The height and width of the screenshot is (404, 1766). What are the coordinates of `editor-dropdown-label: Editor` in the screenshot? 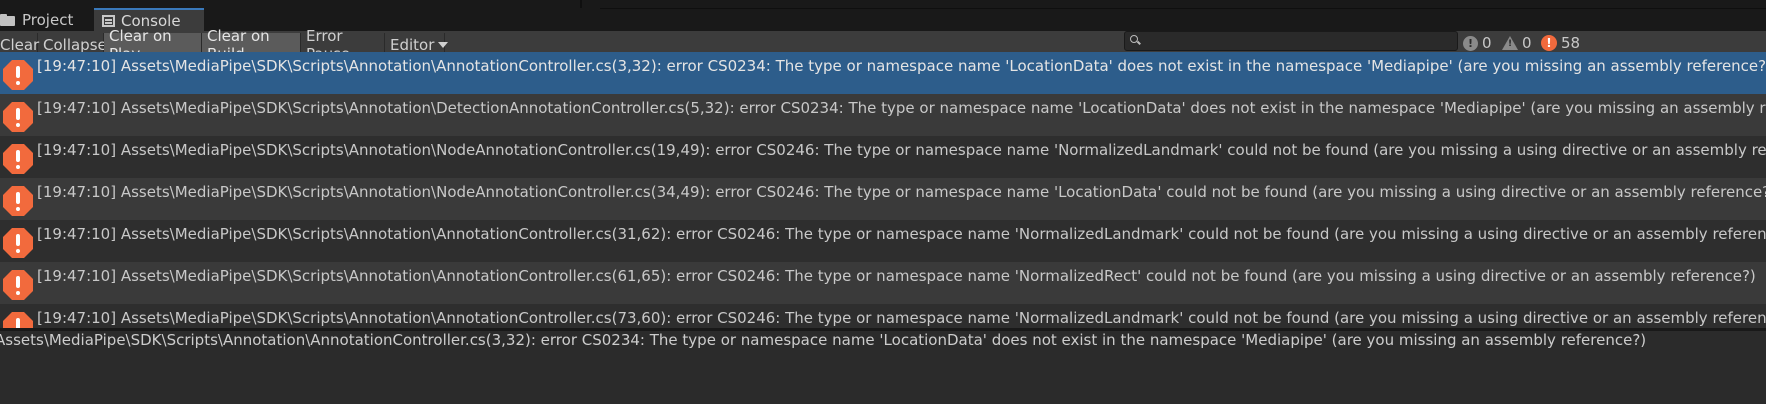 It's located at (412, 44).